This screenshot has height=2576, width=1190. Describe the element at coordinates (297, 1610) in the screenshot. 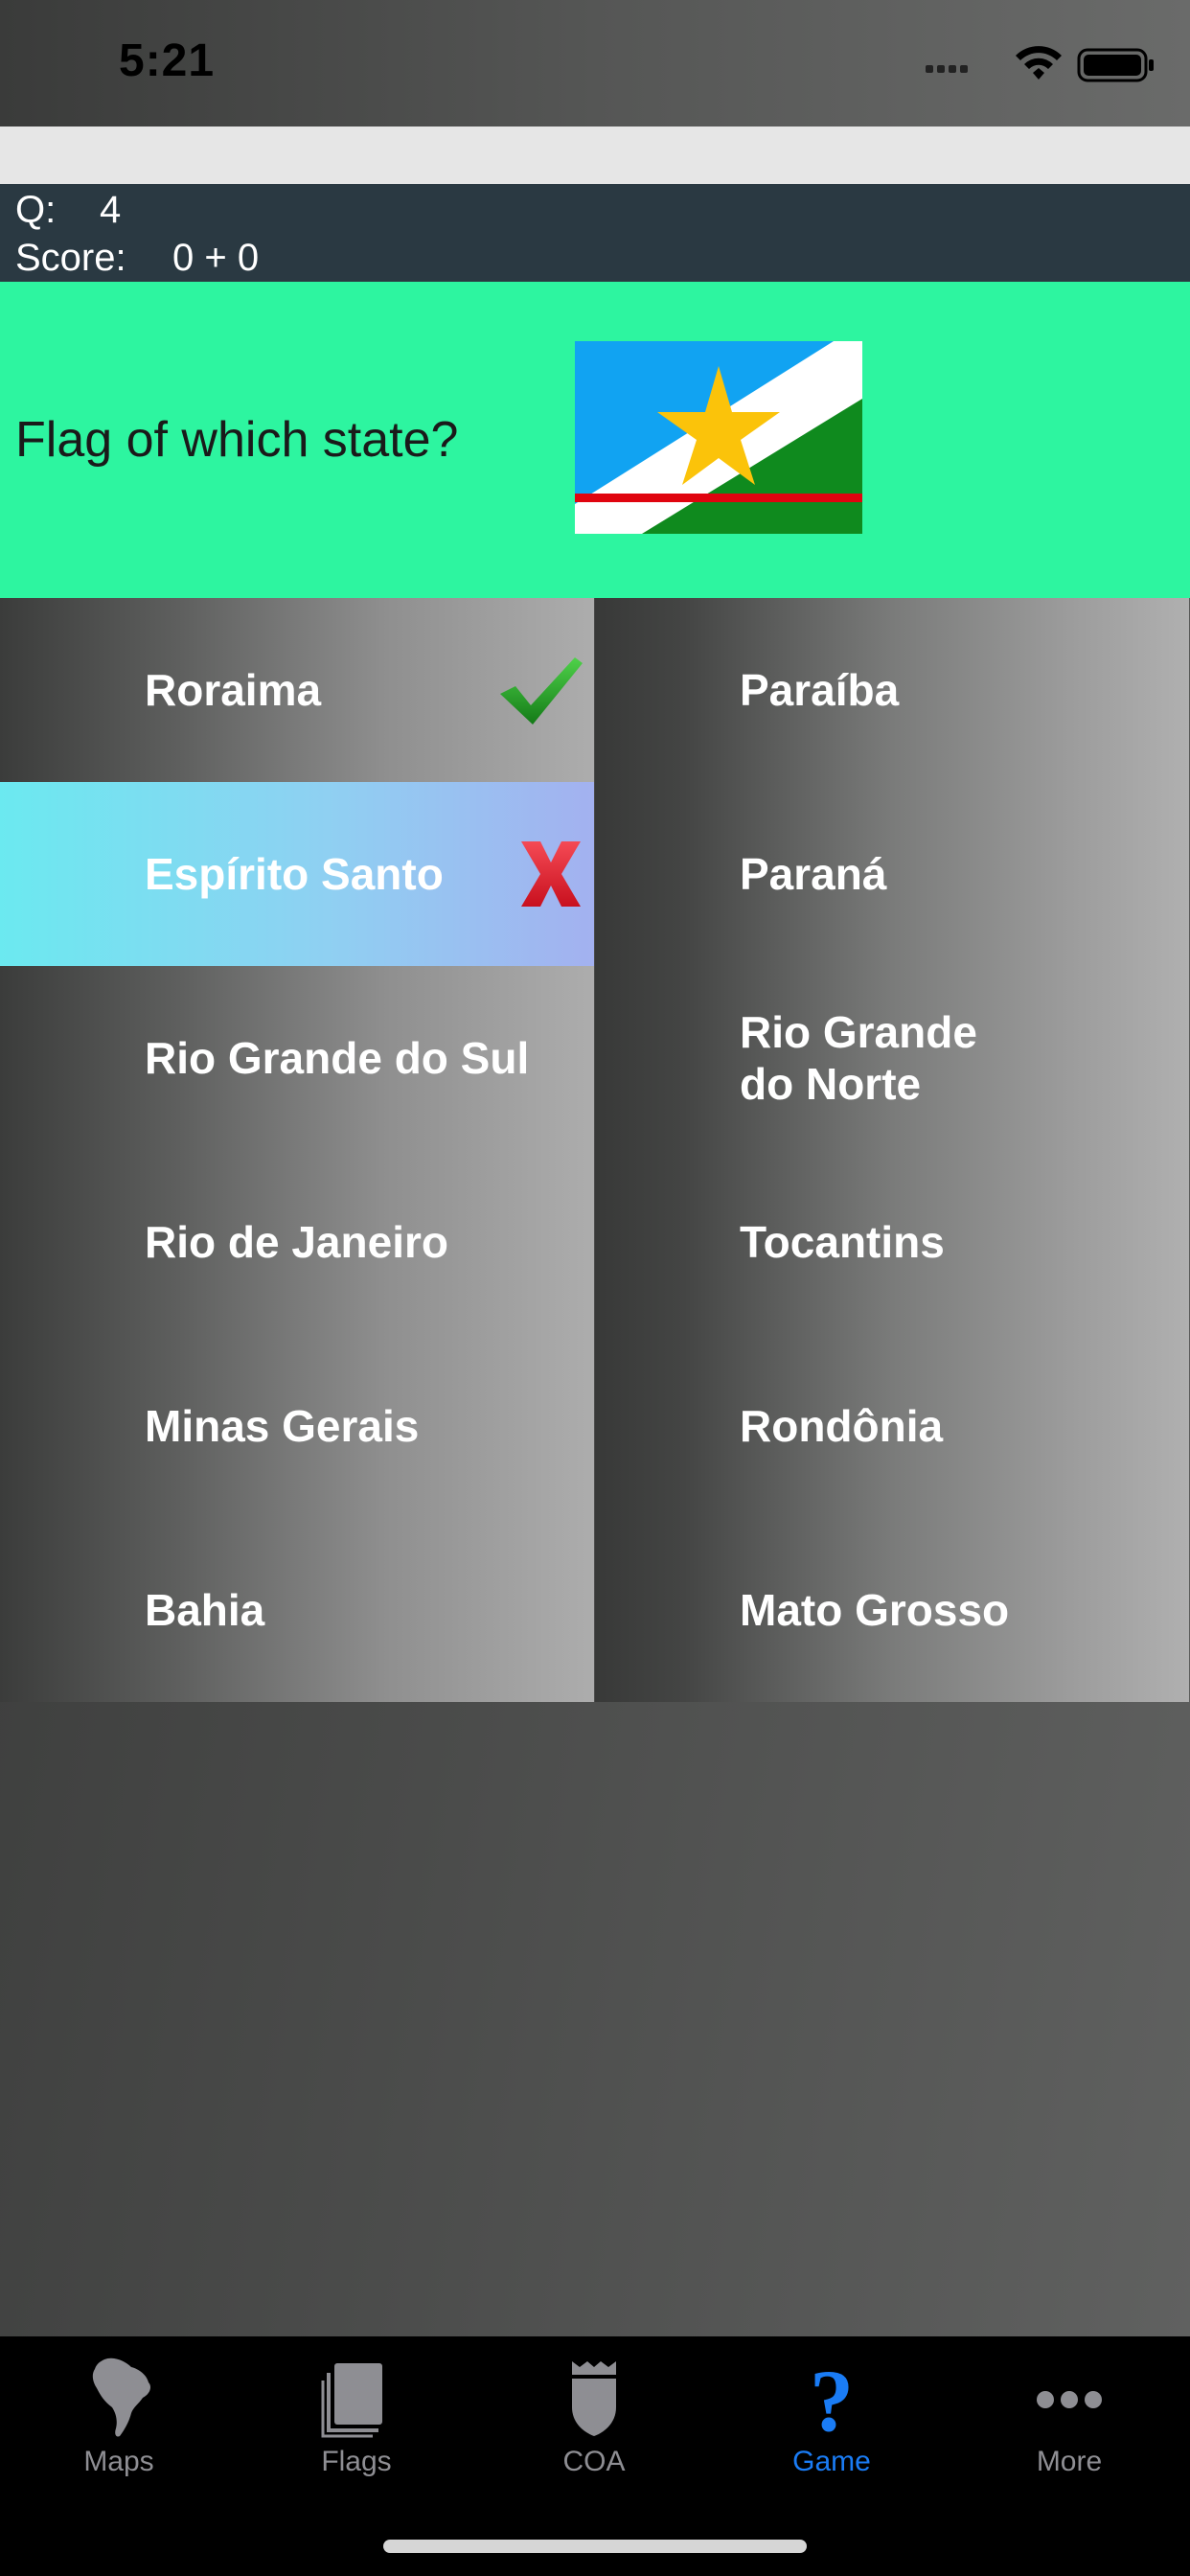

I see `answer-left-6: Bahia` at that location.